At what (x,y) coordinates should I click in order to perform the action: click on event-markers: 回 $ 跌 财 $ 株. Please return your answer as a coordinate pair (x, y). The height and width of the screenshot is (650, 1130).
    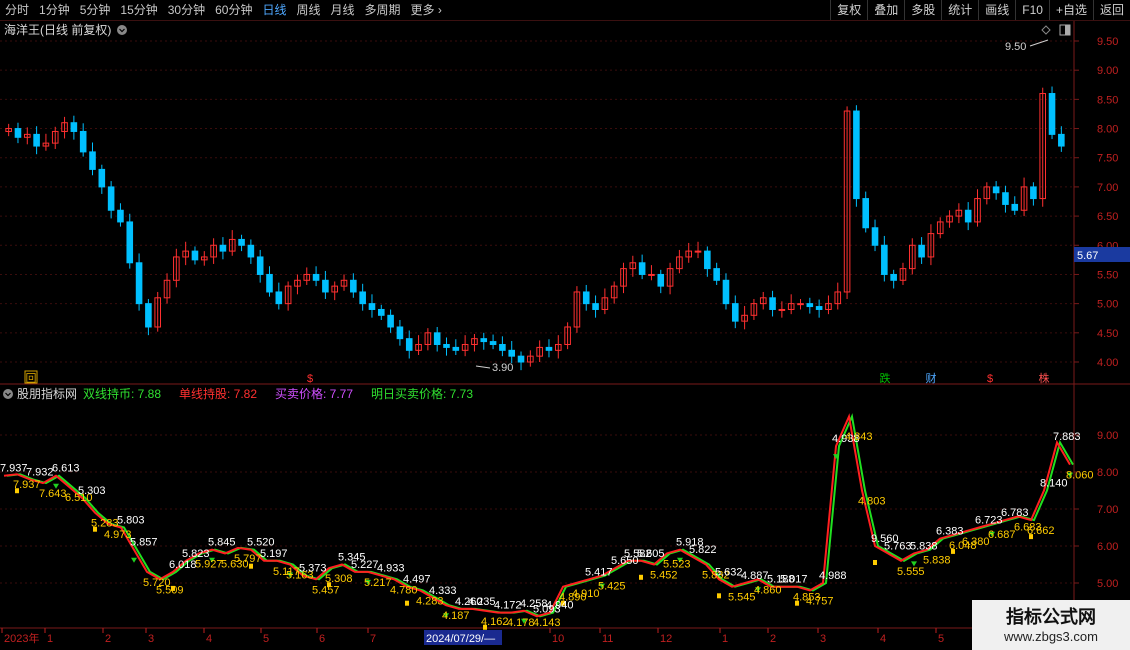
    Looking at the image, I should click on (537, 377).